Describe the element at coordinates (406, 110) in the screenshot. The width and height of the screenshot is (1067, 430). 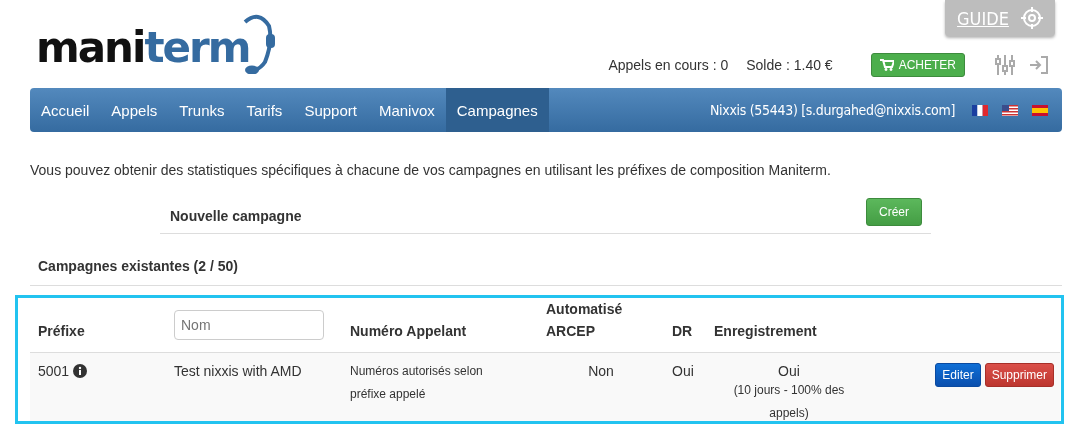
I see `nav-tab: Manivox` at that location.